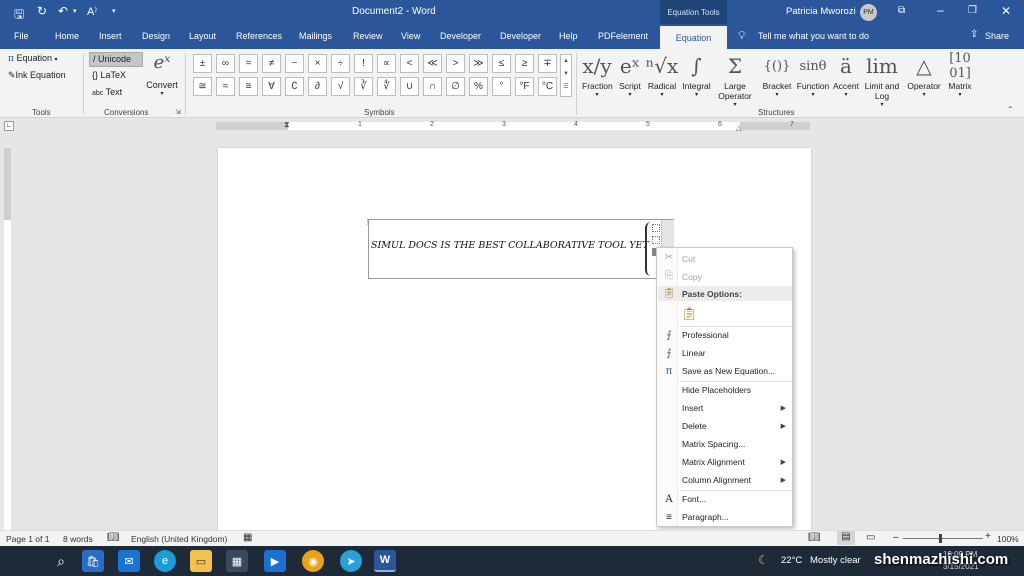 This screenshot has width=1024, height=576. What do you see at coordinates (478, 63) in the screenshot?
I see `symbol-button: ≫` at bounding box center [478, 63].